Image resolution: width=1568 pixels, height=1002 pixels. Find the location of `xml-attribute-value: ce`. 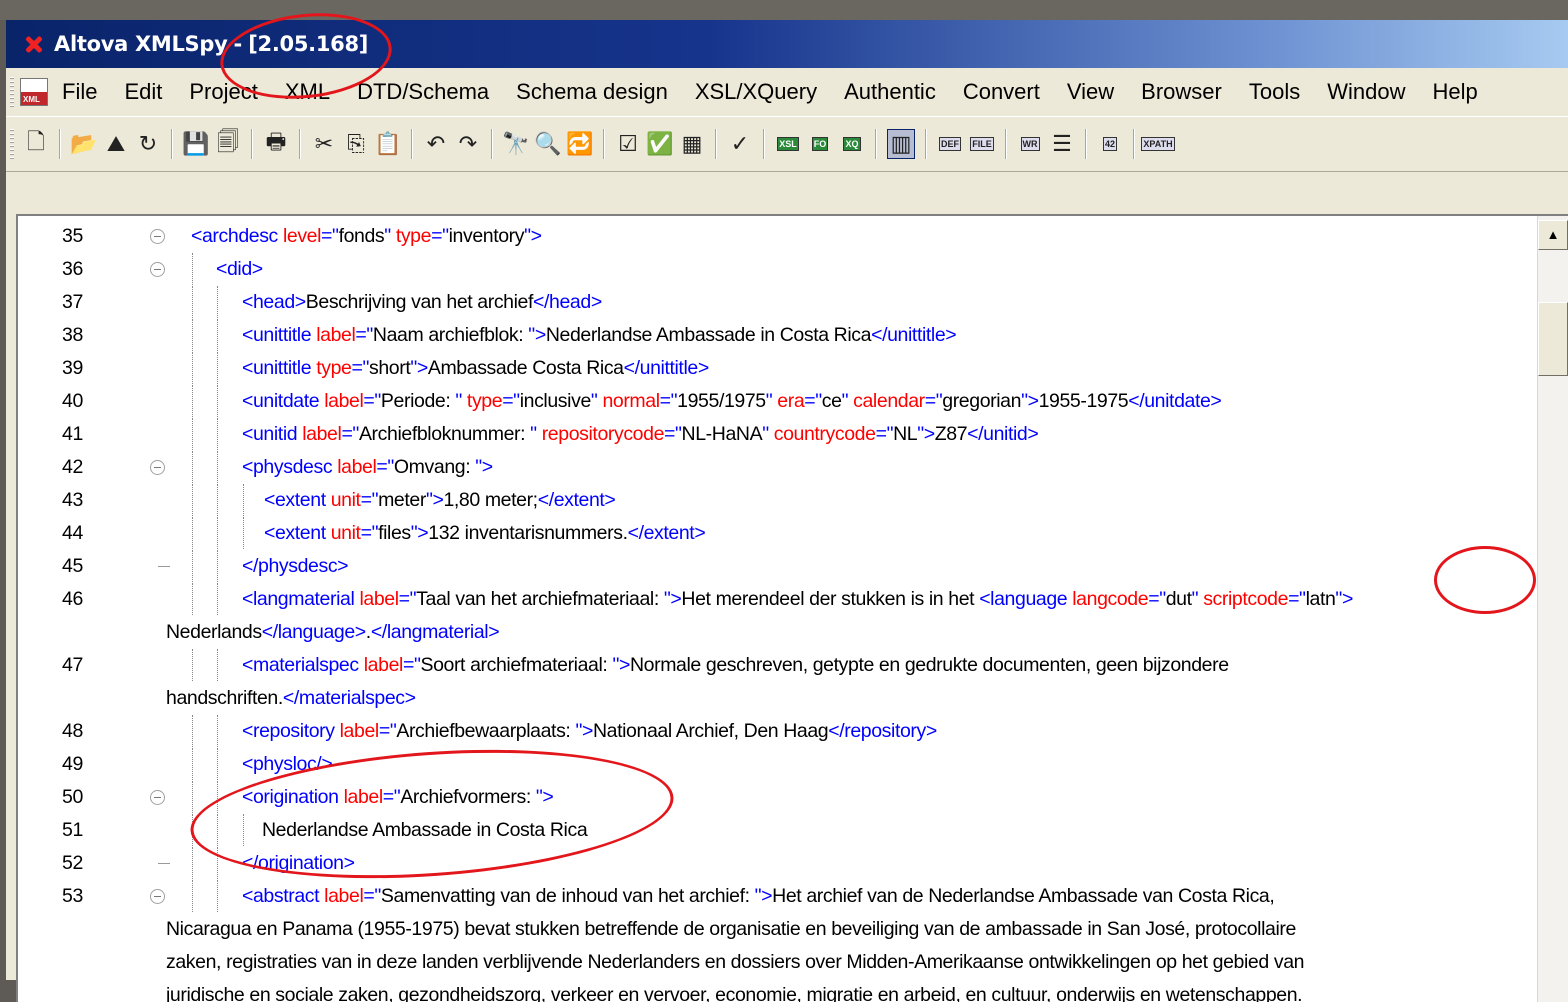

xml-attribute-value: ce is located at coordinates (831, 401).